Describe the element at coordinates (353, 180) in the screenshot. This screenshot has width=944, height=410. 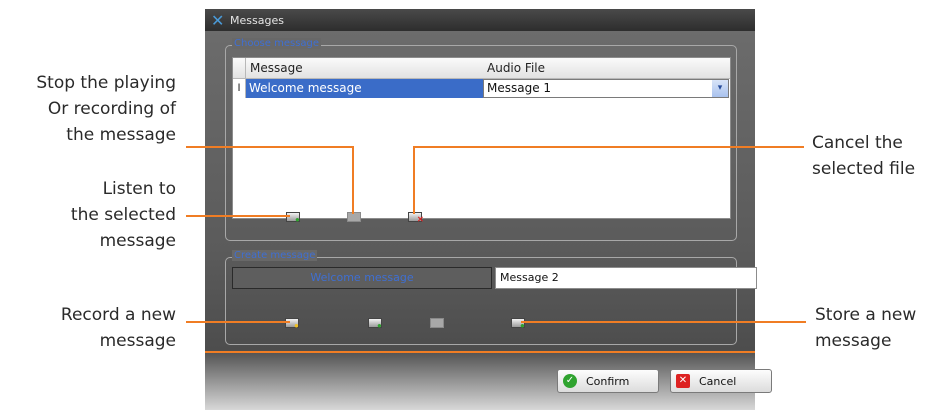
I see `leader-stop-v` at that location.